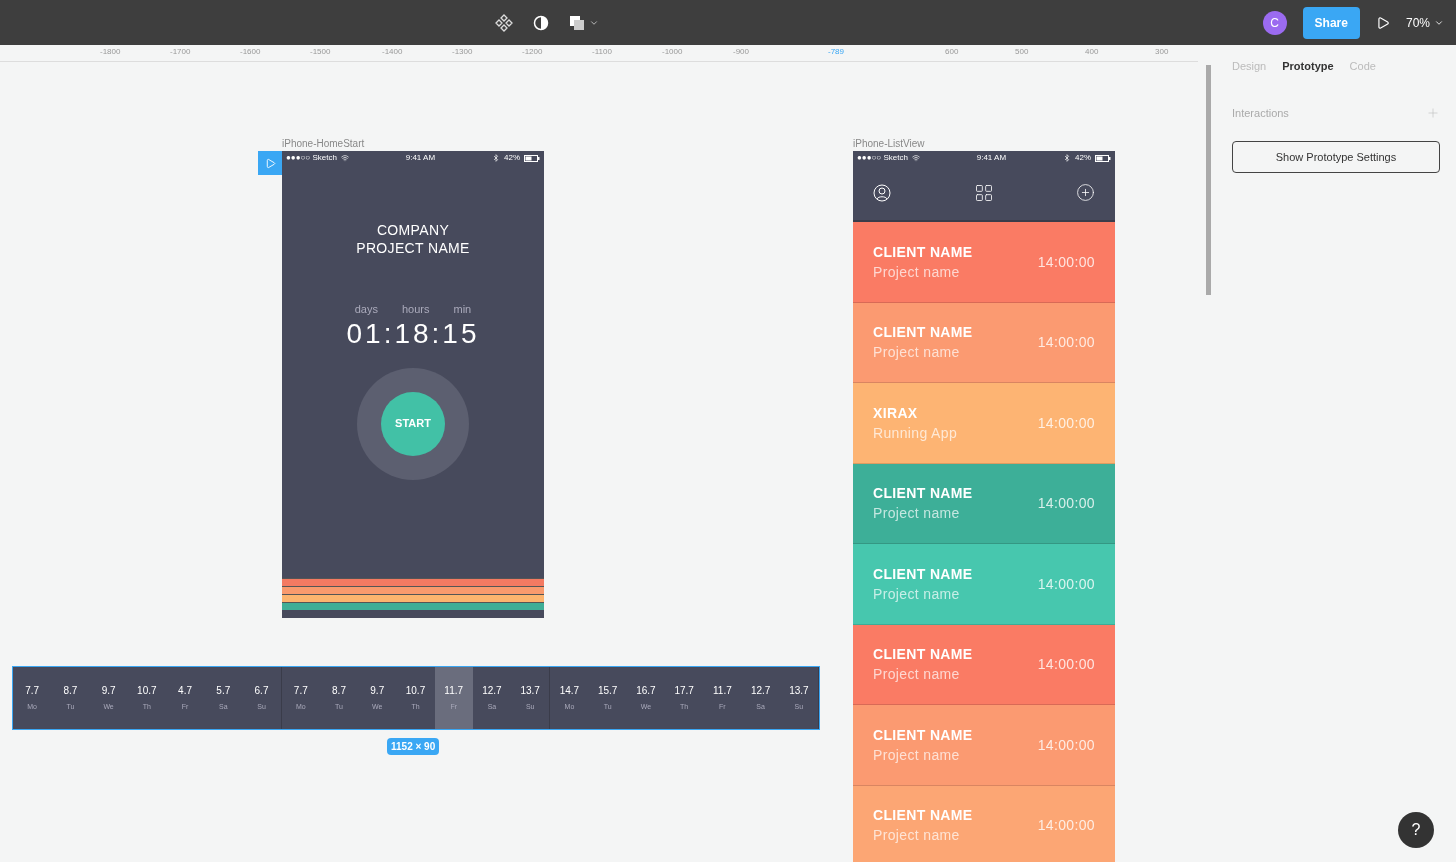 The width and height of the screenshot is (1456, 862). I want to click on ruler-label: -1500, so click(320, 52).